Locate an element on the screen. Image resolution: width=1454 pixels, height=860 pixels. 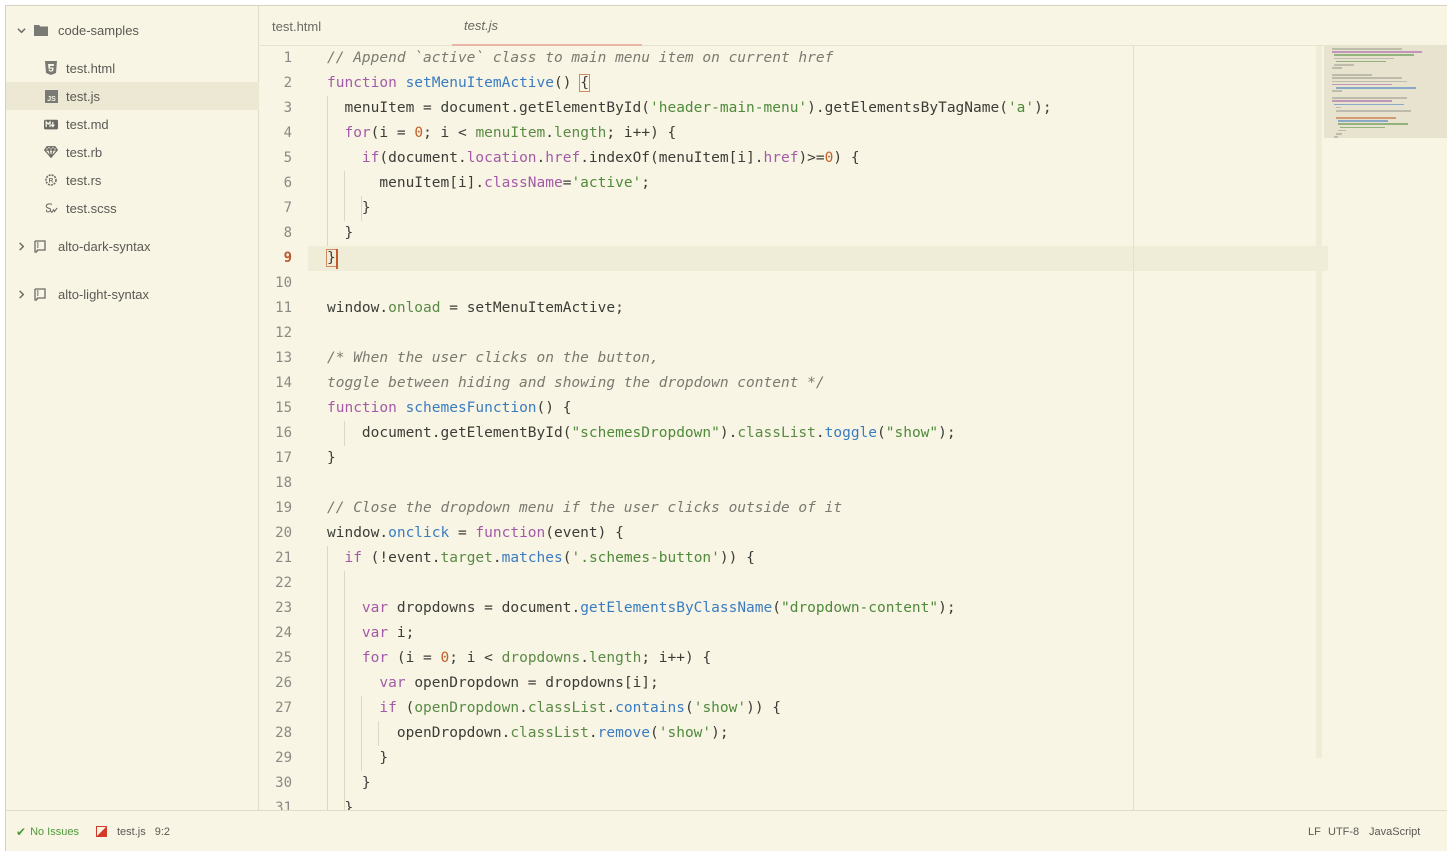
code-line-current: } is located at coordinates (331, 258).